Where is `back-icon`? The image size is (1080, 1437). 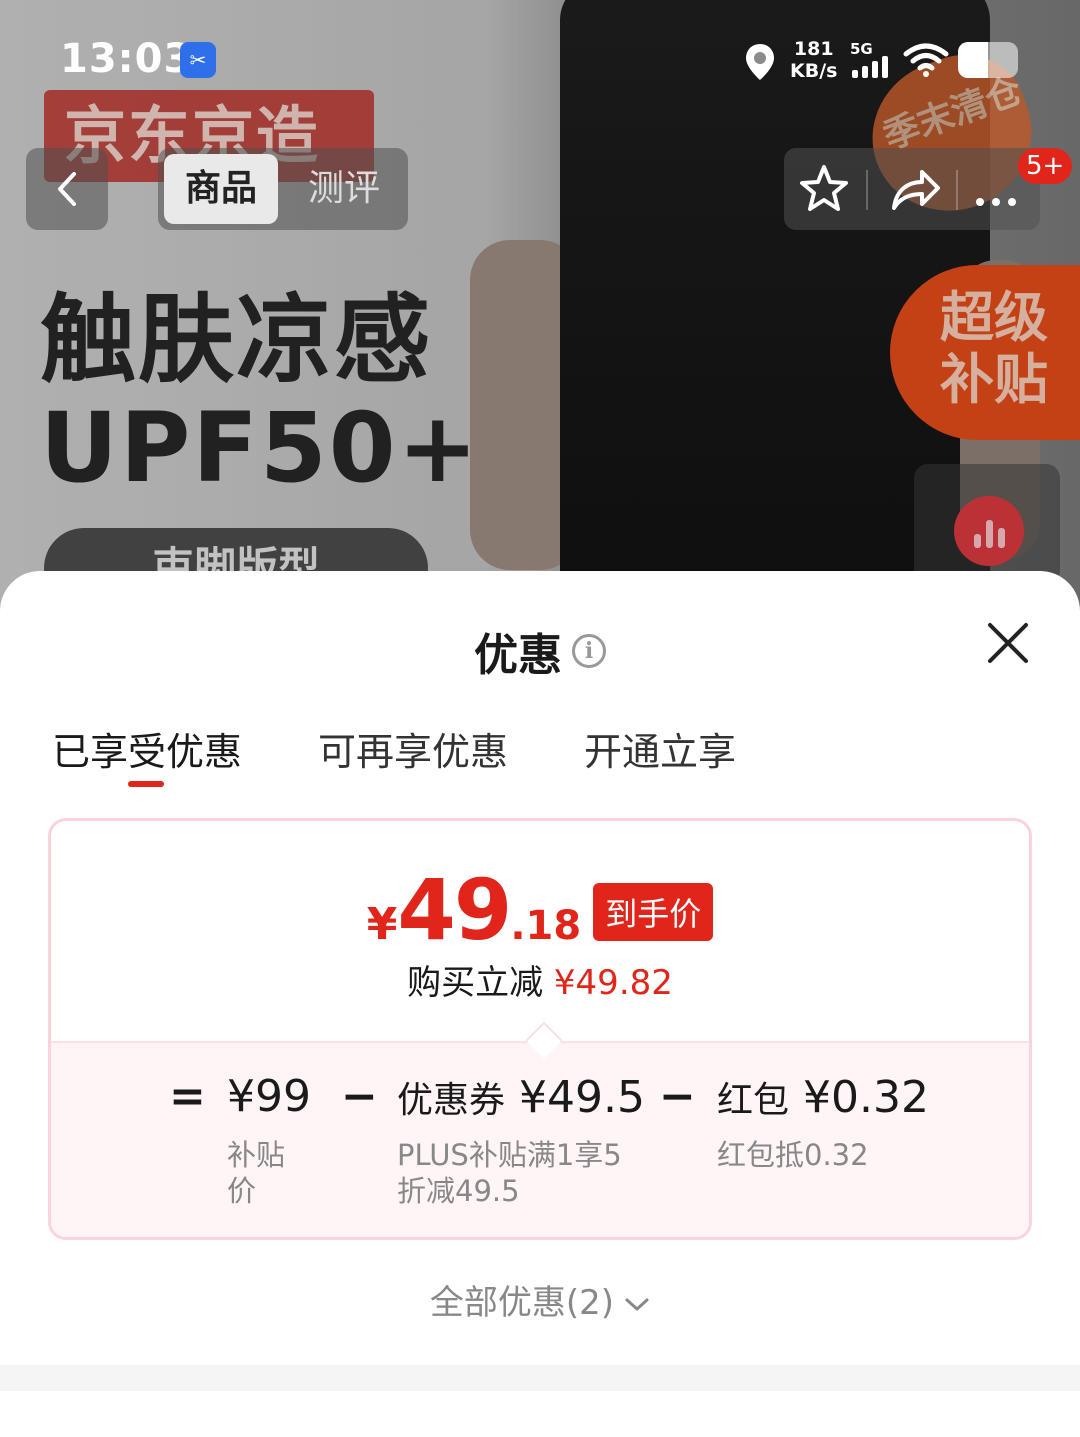 back-icon is located at coordinates (67, 189).